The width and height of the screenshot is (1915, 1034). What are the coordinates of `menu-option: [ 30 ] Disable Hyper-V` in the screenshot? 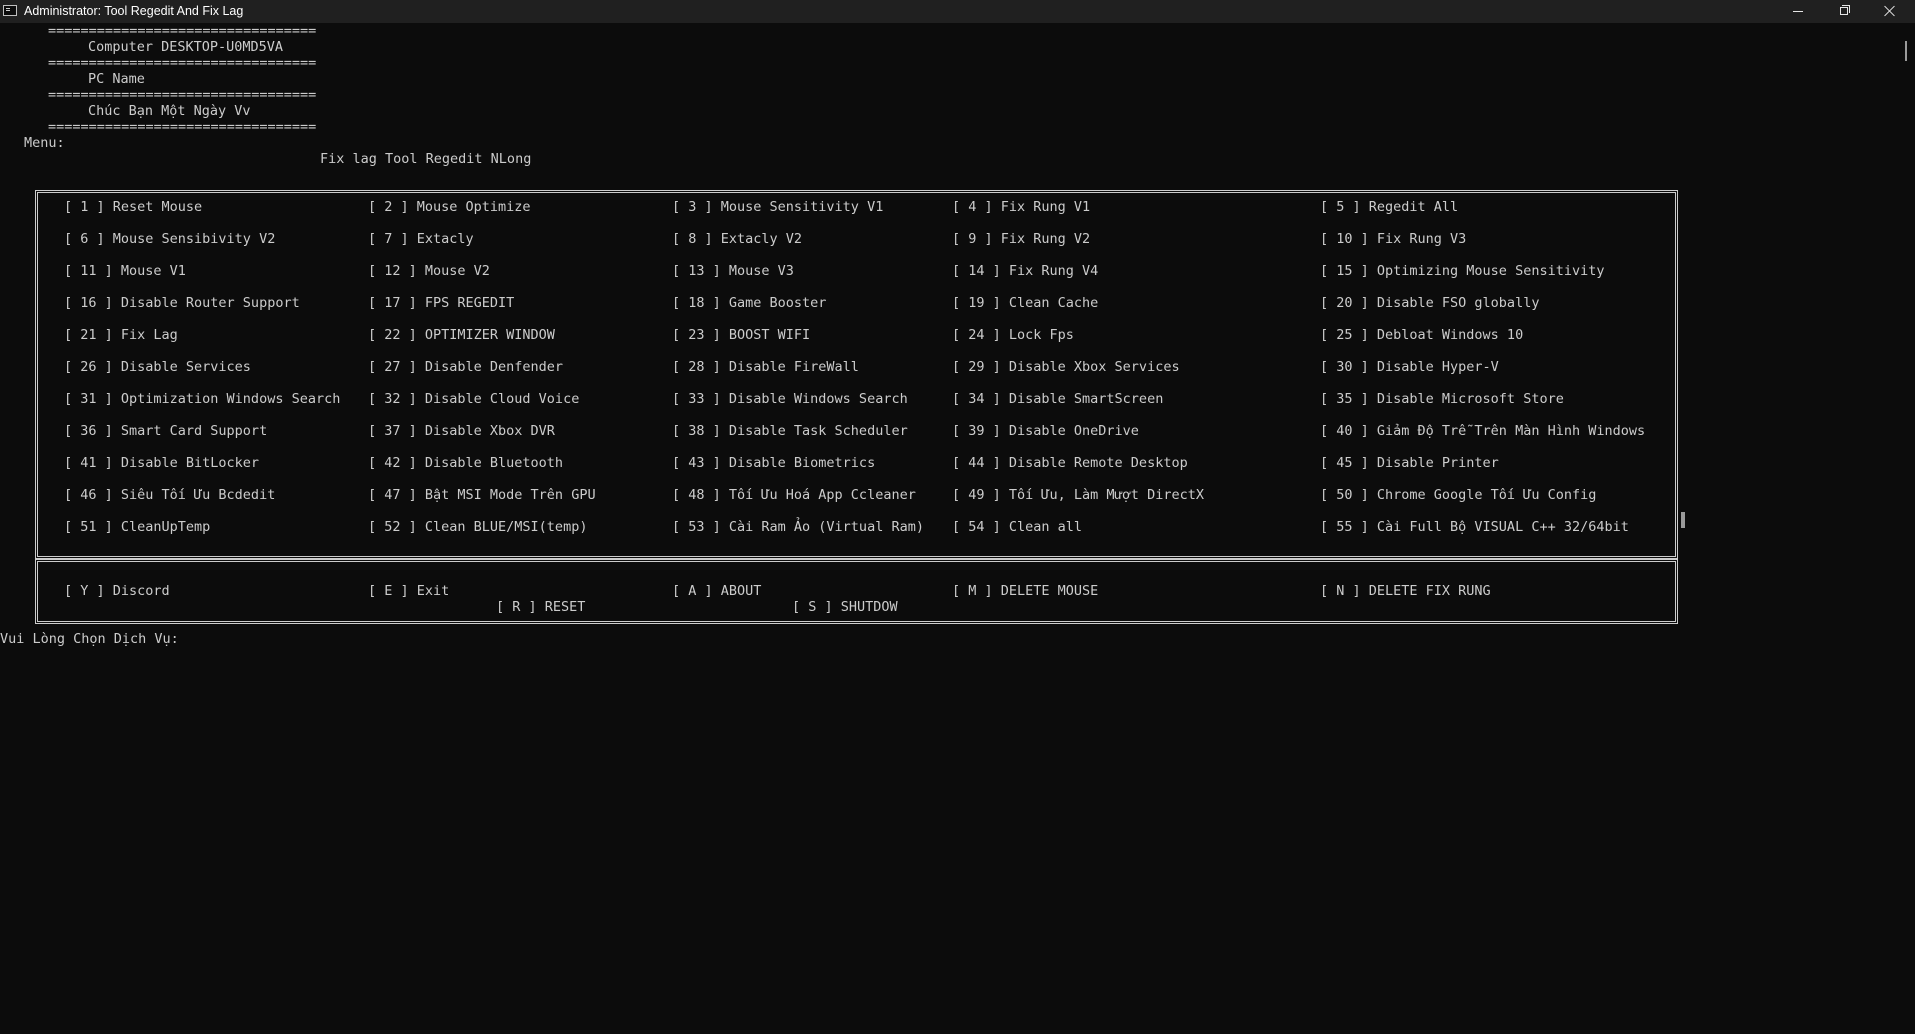 It's located at (1409, 367).